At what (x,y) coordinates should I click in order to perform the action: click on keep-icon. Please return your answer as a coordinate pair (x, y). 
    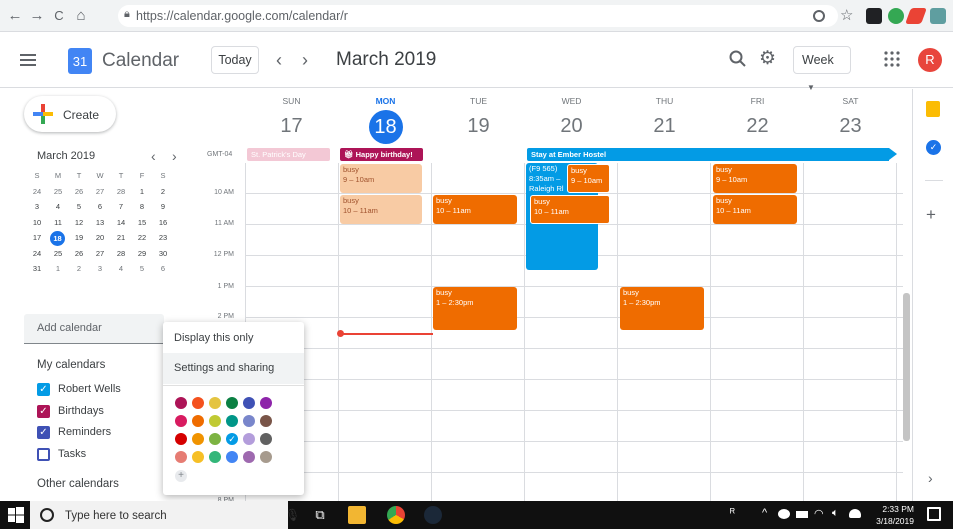
    Looking at the image, I should click on (933, 109).